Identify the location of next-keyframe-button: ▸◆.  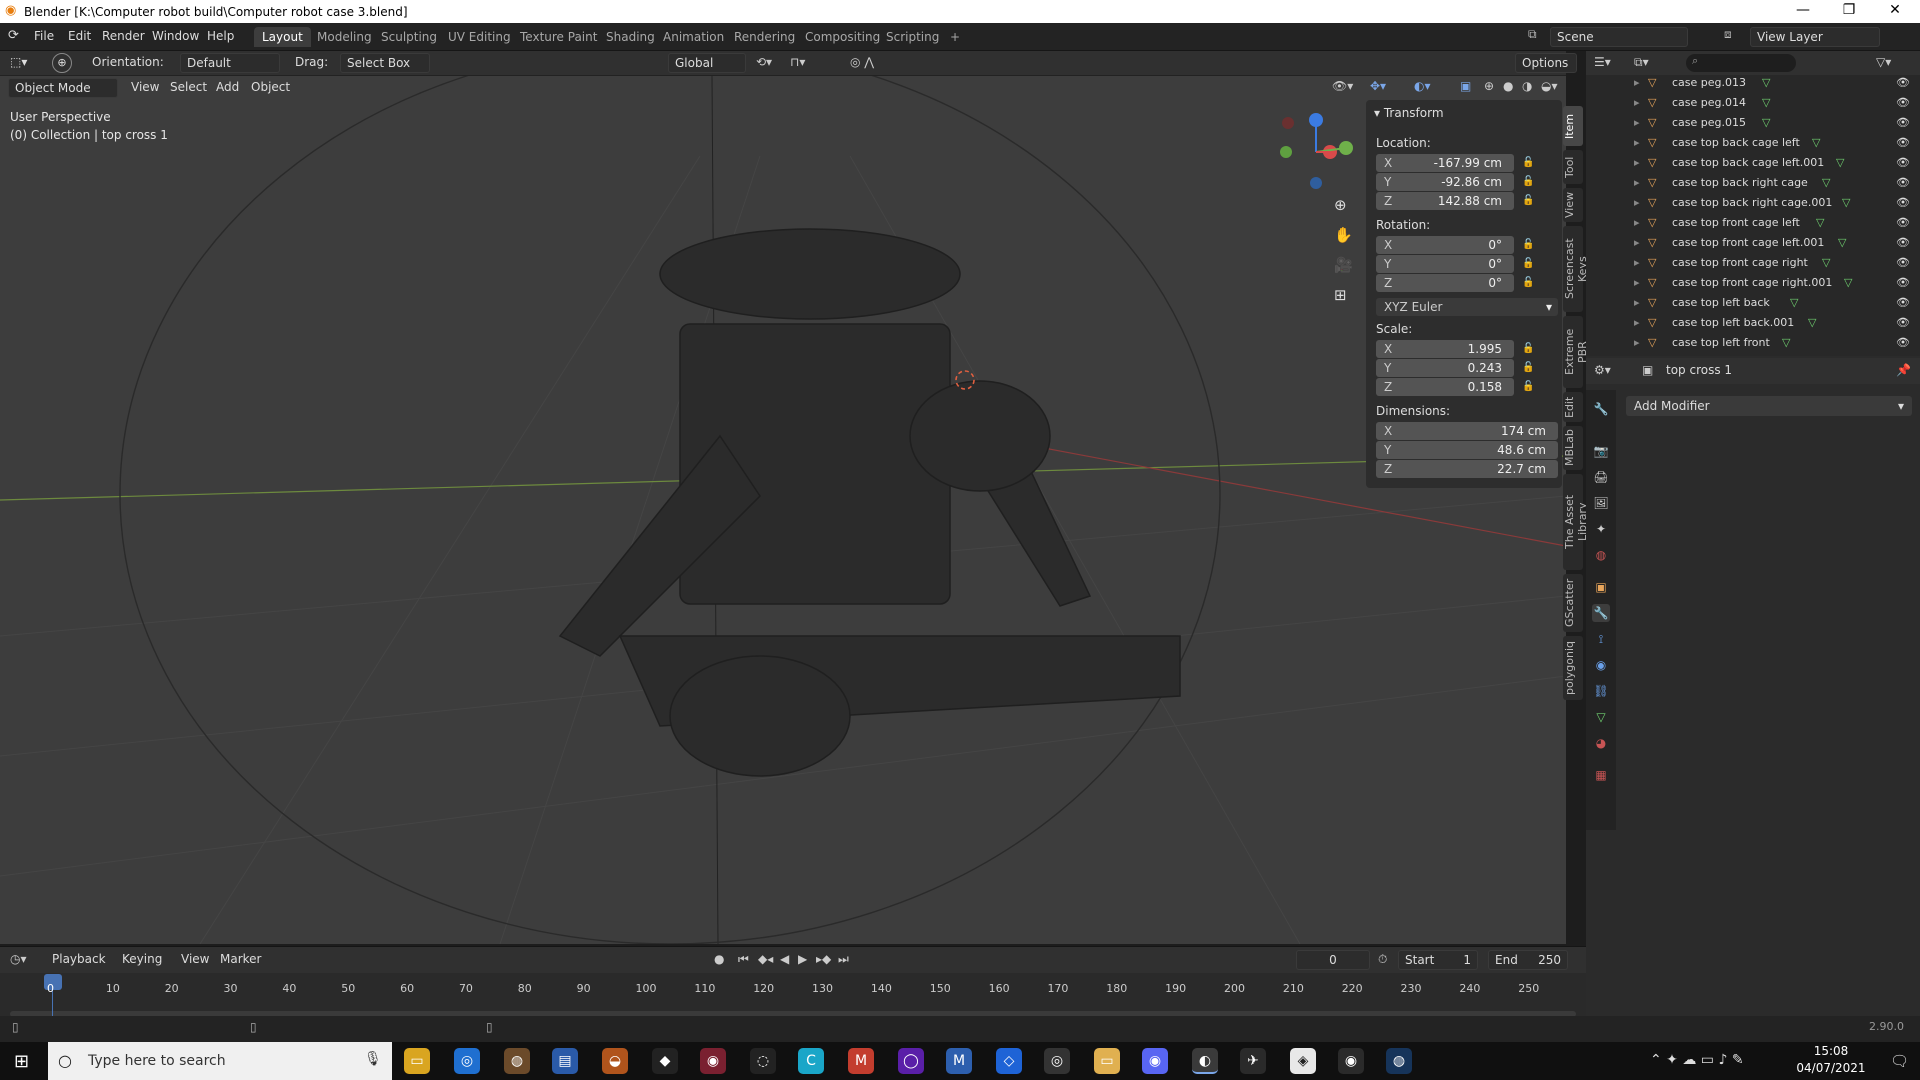
(823, 959).